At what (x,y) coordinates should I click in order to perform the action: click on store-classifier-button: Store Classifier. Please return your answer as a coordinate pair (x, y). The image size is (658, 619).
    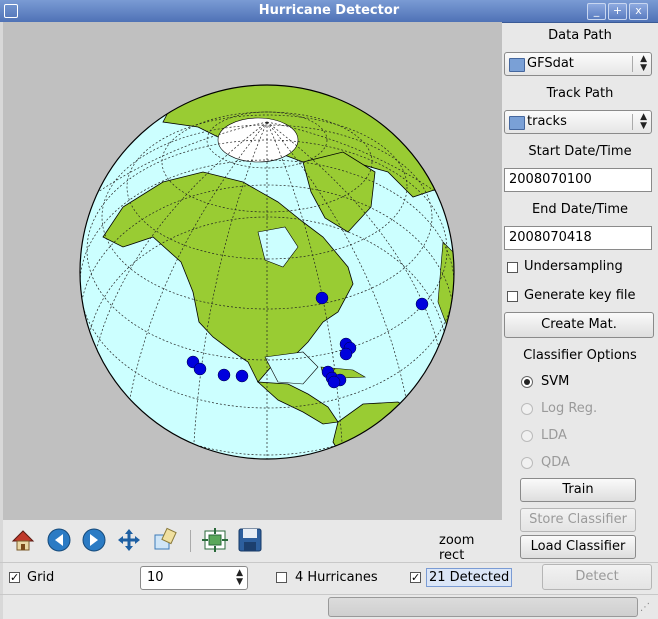
    Looking at the image, I should click on (578, 520).